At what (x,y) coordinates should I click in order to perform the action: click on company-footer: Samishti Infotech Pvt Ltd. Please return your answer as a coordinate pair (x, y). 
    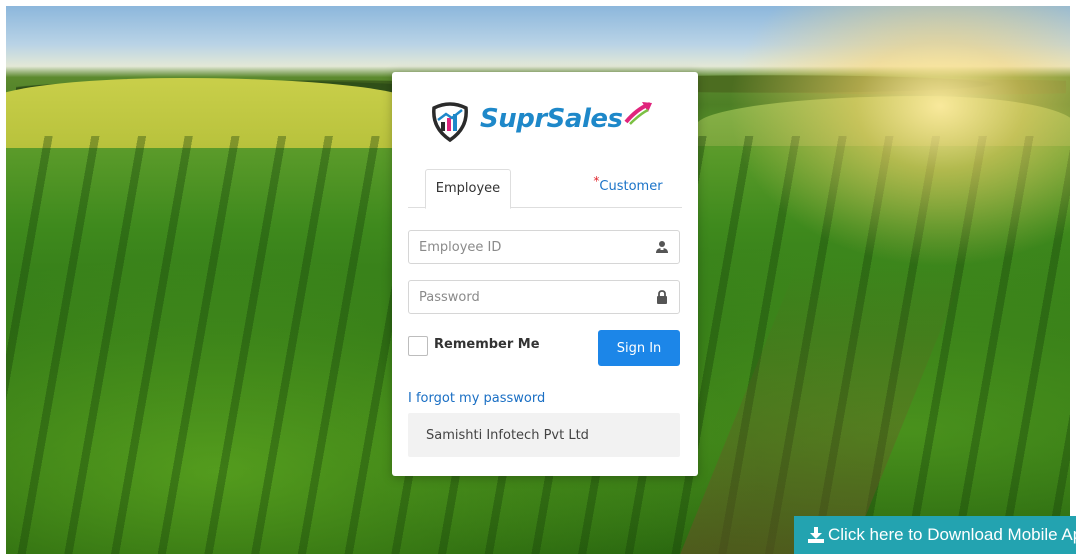
    Looking at the image, I should click on (544, 435).